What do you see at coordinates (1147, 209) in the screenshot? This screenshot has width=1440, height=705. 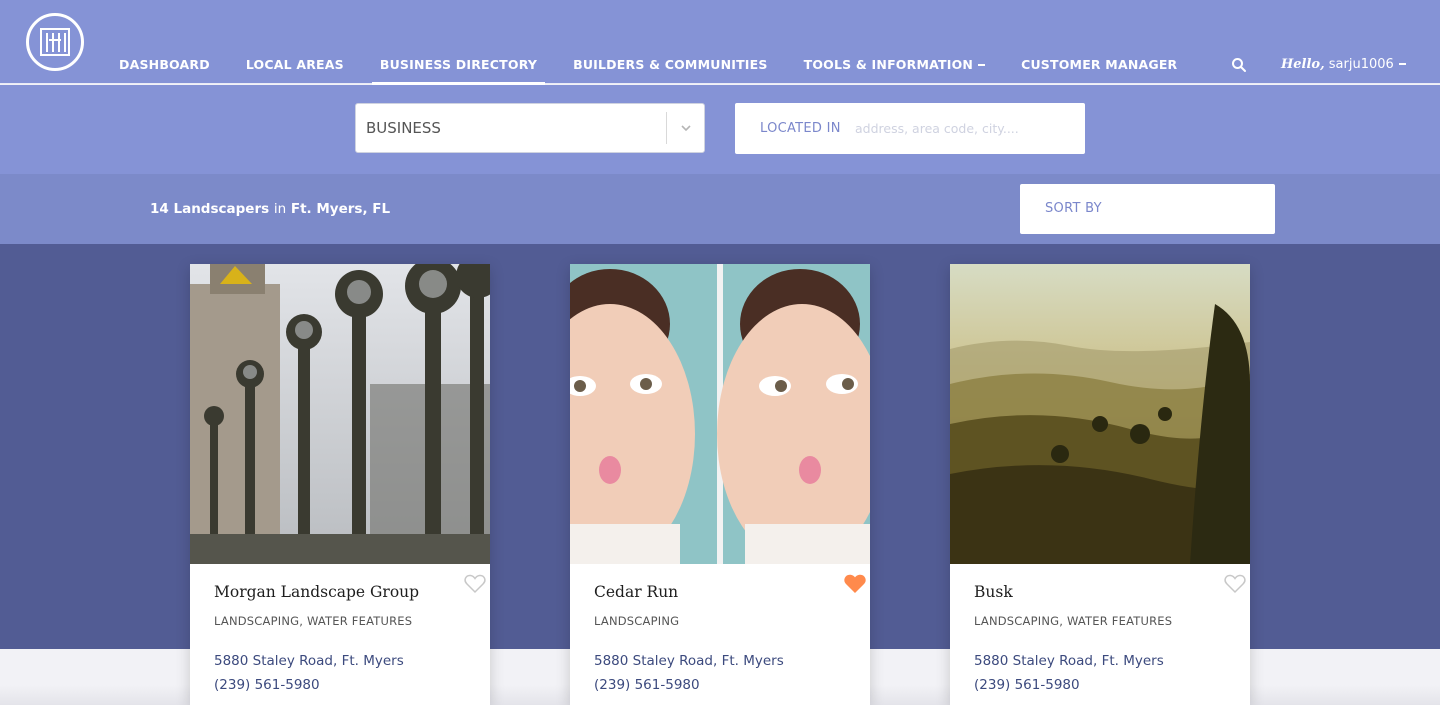 I see `sort-by-select: SORT BY` at bounding box center [1147, 209].